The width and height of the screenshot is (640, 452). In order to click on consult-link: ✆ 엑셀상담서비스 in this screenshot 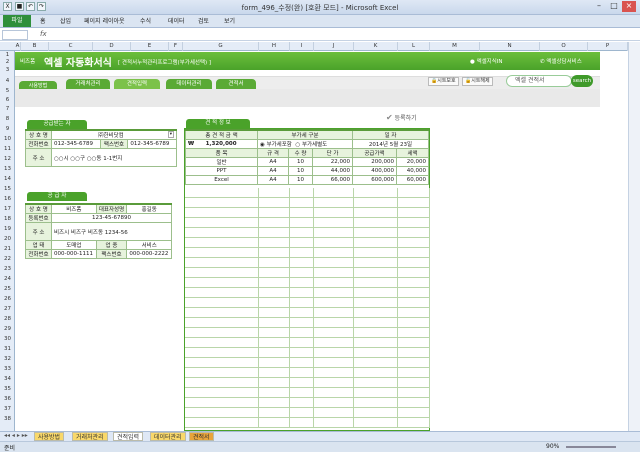, I will do `click(561, 61)`.